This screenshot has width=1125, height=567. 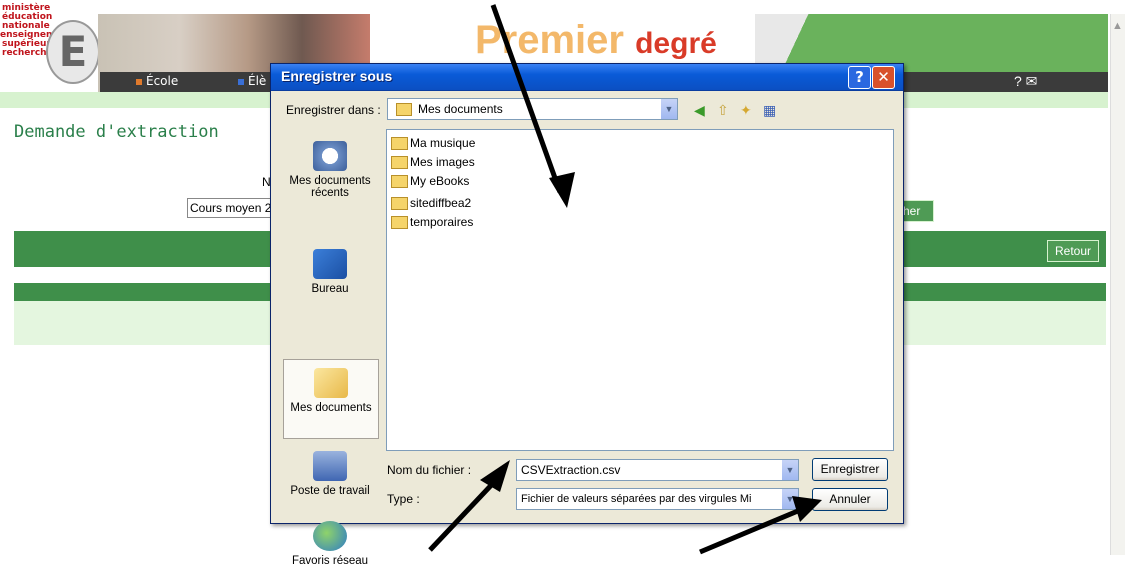 What do you see at coordinates (442, 222) in the screenshot?
I see `file-label: temporaires` at bounding box center [442, 222].